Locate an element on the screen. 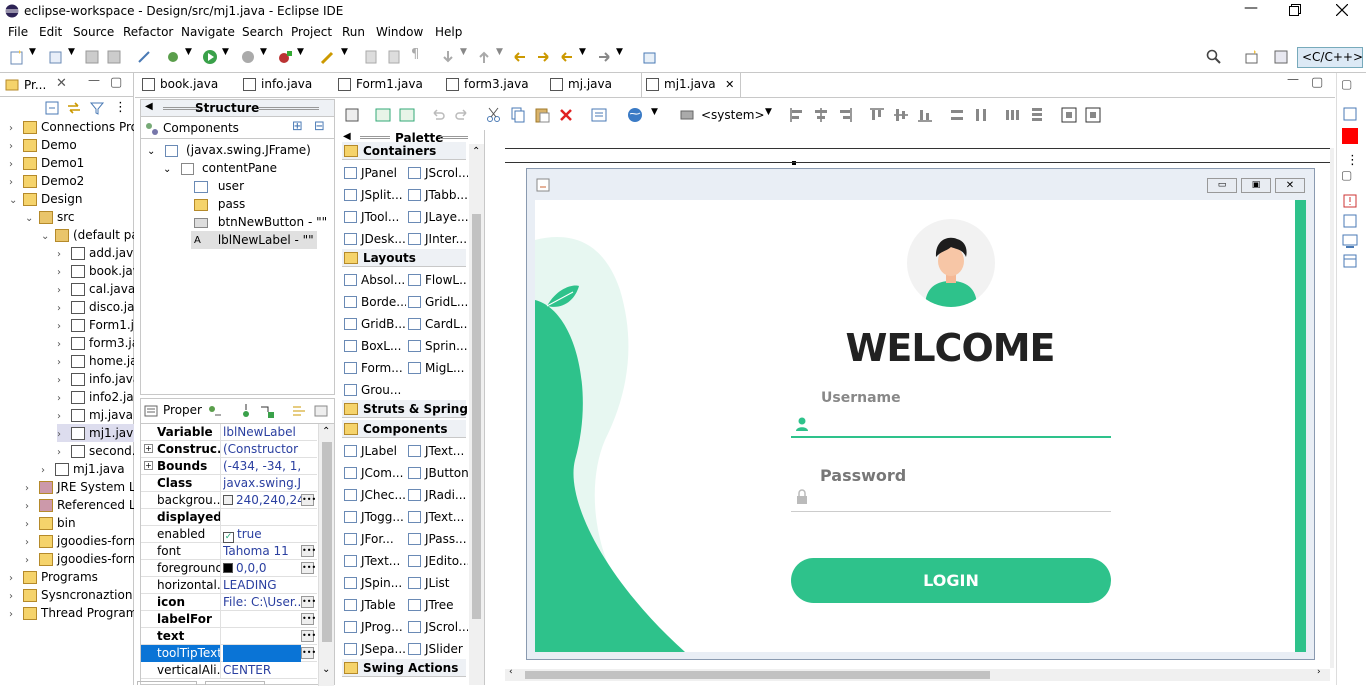  restore-button is located at coordinates (1295, 10).